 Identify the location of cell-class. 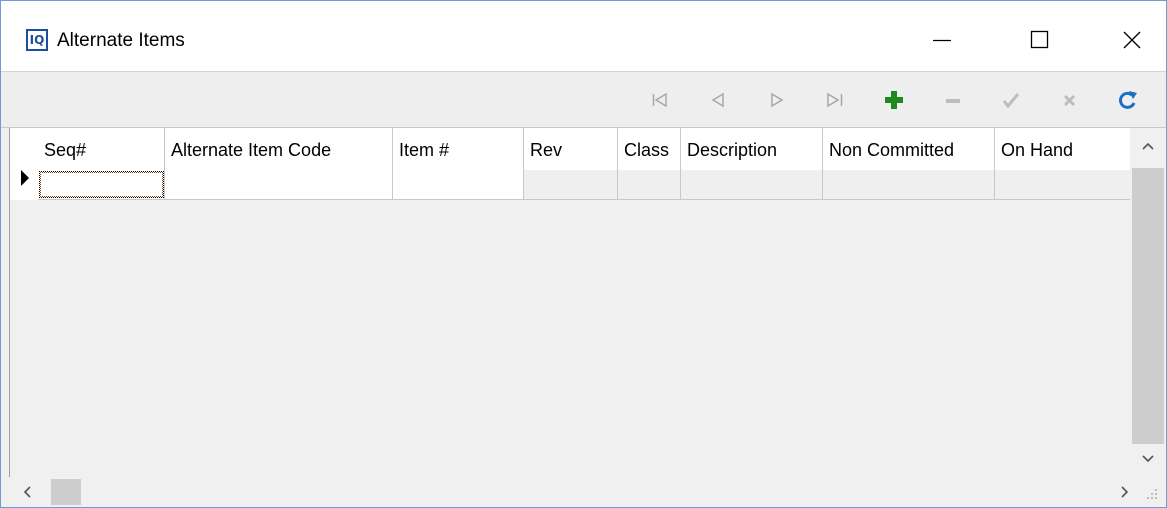
(649, 185).